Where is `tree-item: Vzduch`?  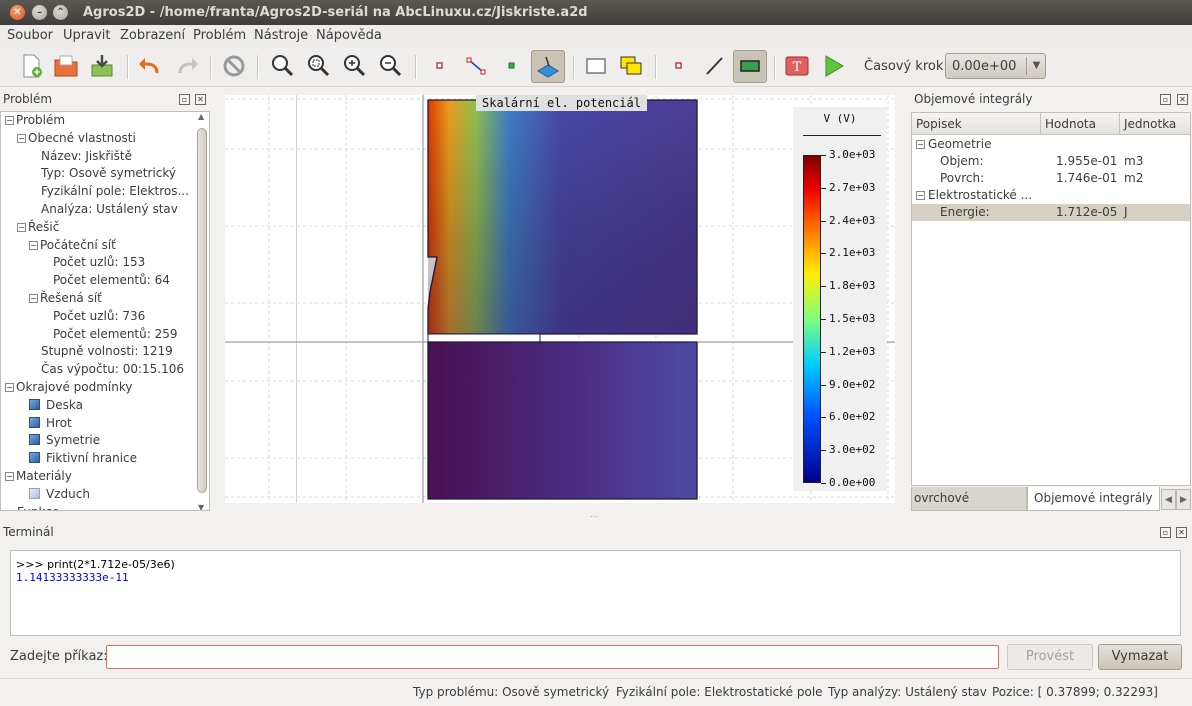
tree-item: Vzduch is located at coordinates (59, 494).